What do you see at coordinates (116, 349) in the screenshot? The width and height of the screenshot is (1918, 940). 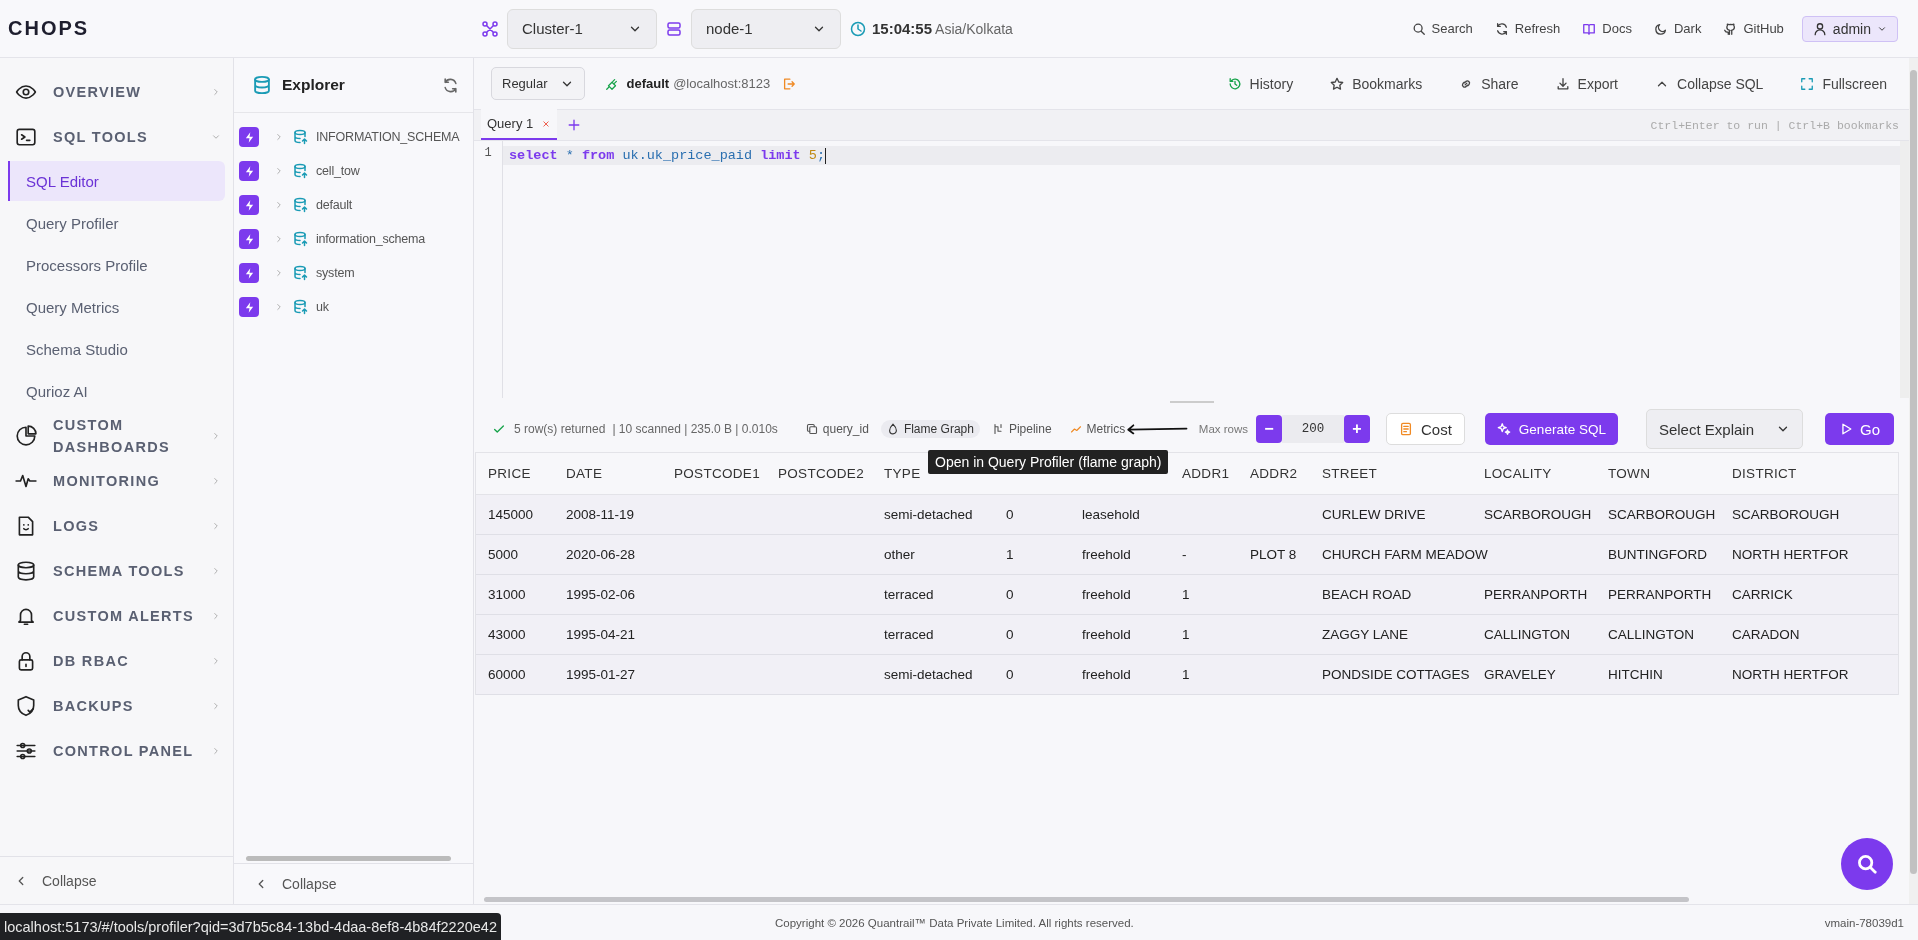 I see `nav-item: Schema Studio` at bounding box center [116, 349].